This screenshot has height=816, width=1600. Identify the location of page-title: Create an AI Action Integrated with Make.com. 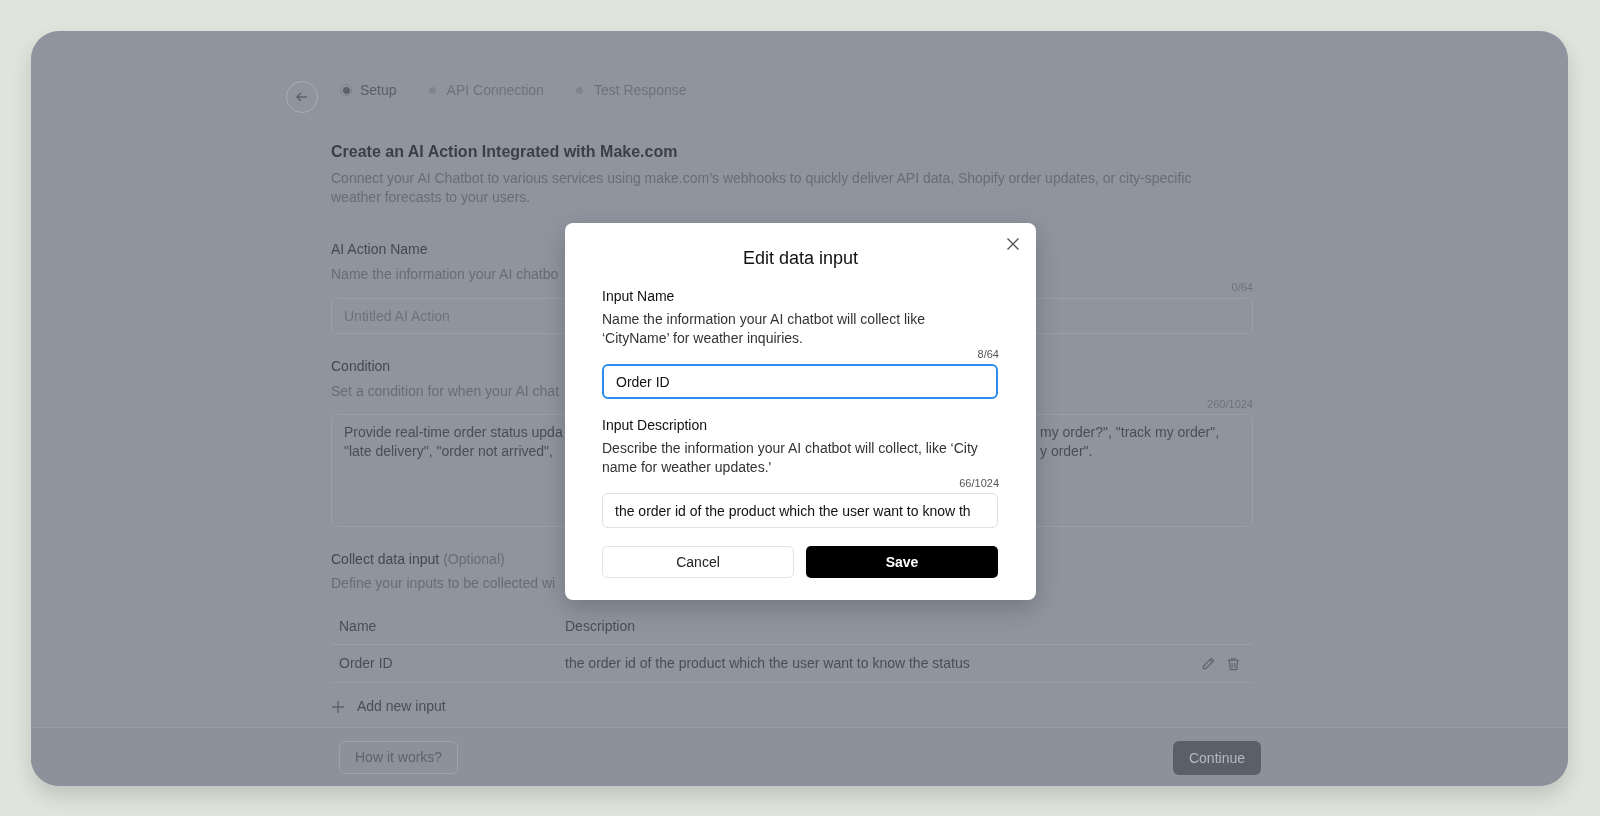
(505, 152).